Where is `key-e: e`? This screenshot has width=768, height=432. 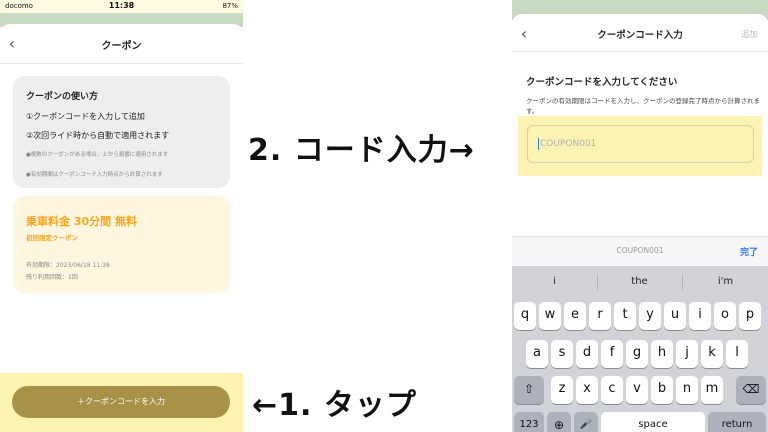 key-e: e is located at coordinates (575, 316).